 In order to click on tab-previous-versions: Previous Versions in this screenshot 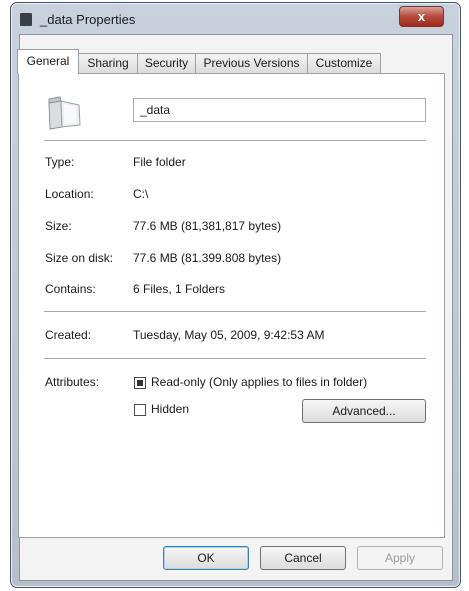, I will do `click(251, 63)`.